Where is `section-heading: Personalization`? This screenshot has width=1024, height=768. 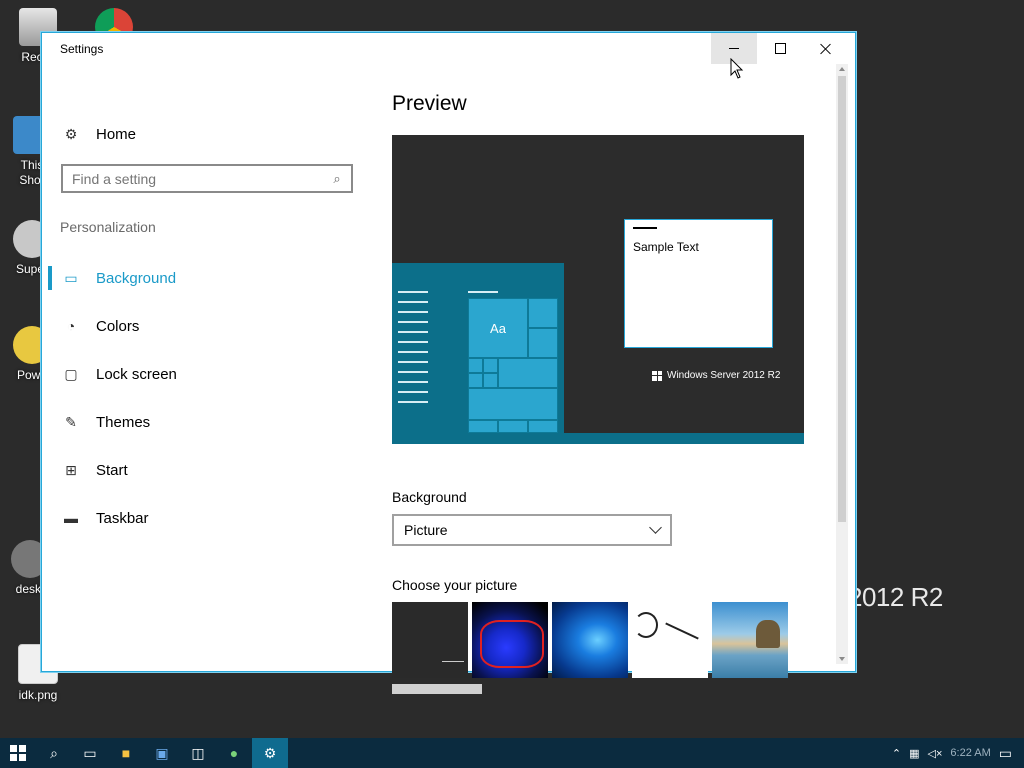 section-heading: Personalization is located at coordinates (108, 227).